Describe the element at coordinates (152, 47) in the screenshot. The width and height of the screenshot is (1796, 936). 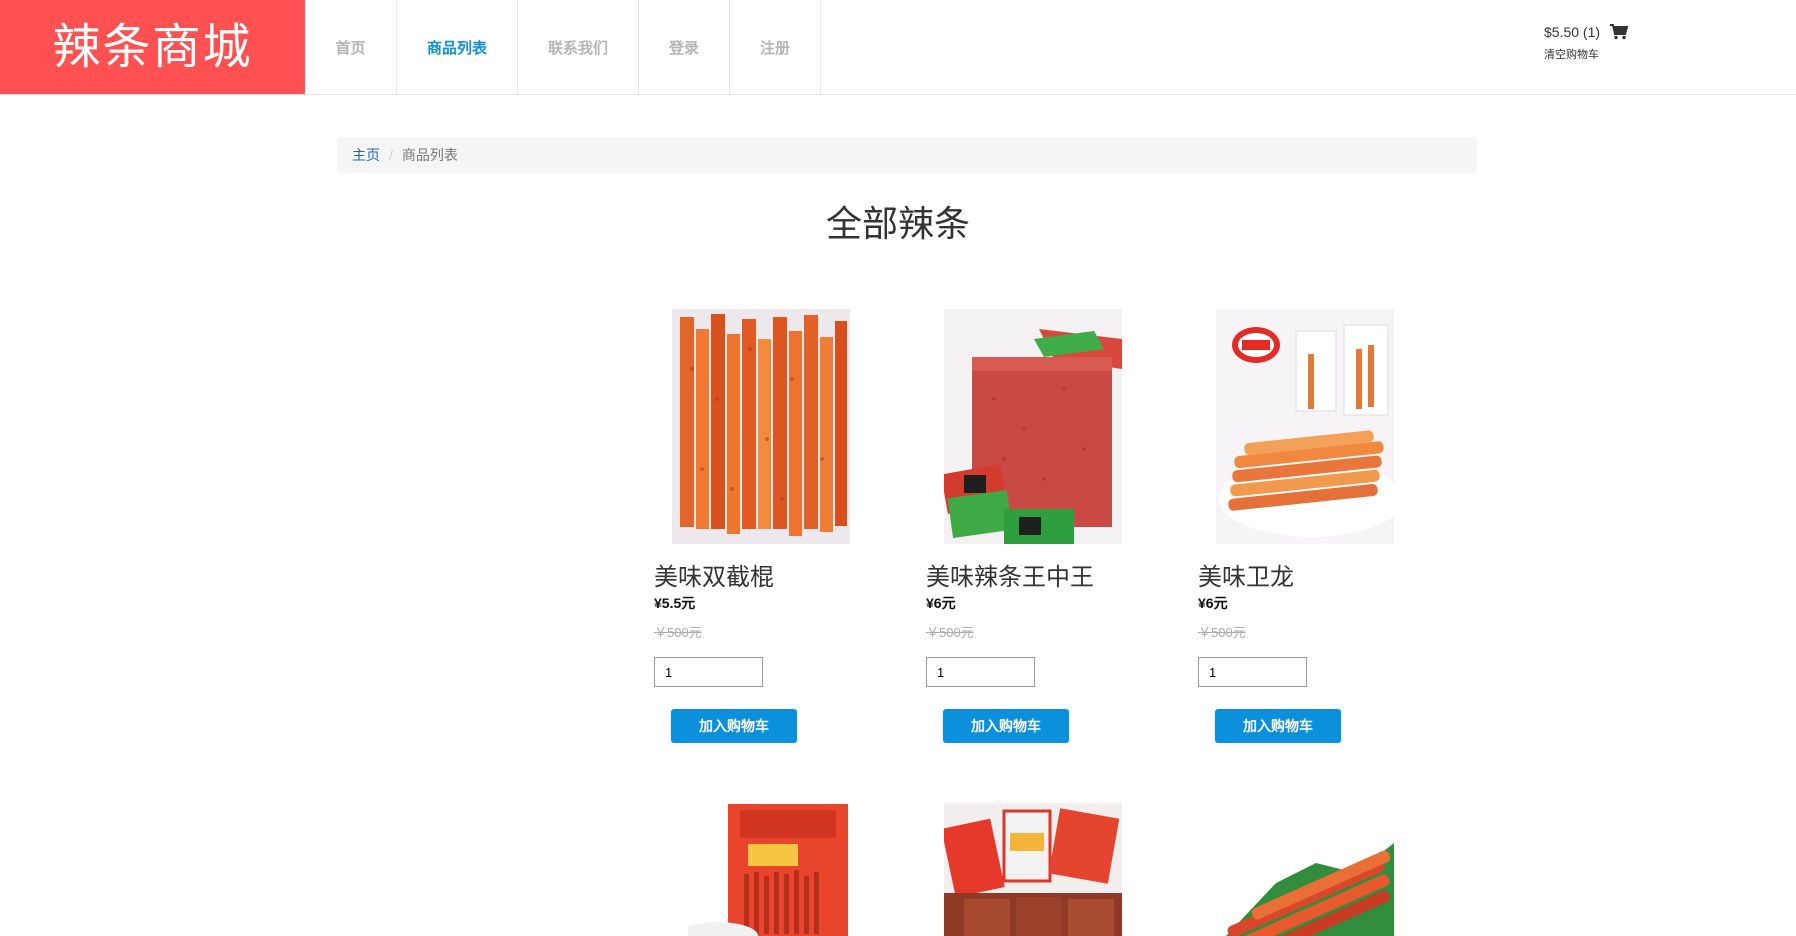
I see `site-logo: 辣条商城` at that location.